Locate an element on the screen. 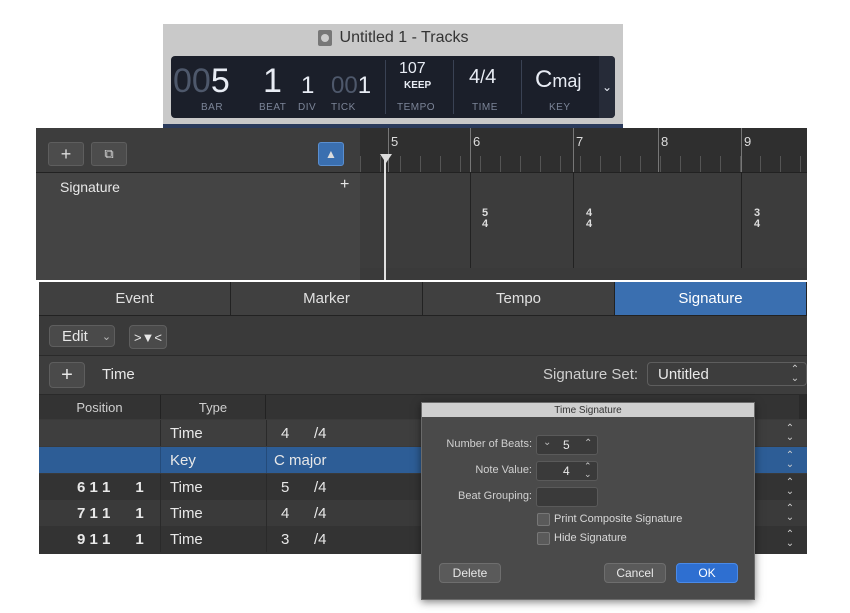 The height and width of the screenshot is (613, 850). lcd-time-label: TIME is located at coordinates (485, 107).